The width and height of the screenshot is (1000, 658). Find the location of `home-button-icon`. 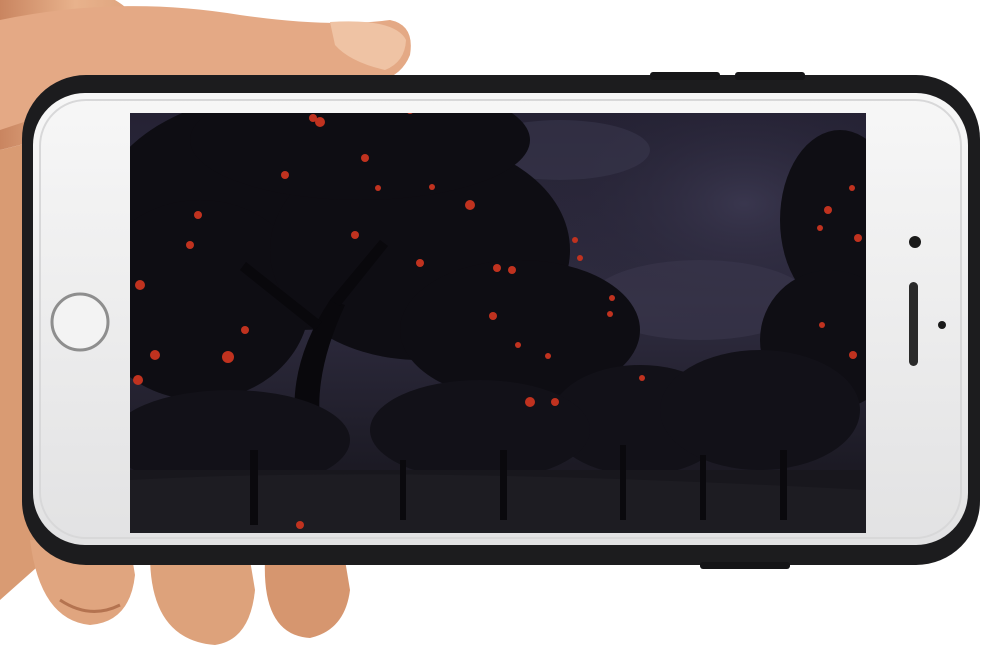

home-button-icon is located at coordinates (80, 322).